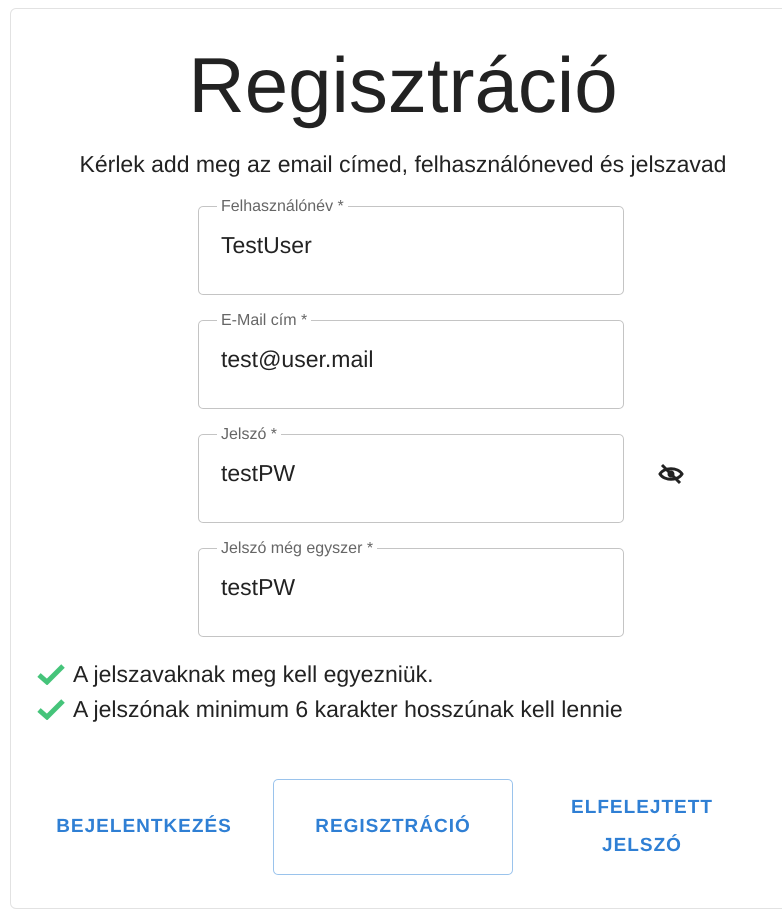  What do you see at coordinates (282, 207) in the screenshot?
I see `field-label: Felhasználónév *` at bounding box center [282, 207].